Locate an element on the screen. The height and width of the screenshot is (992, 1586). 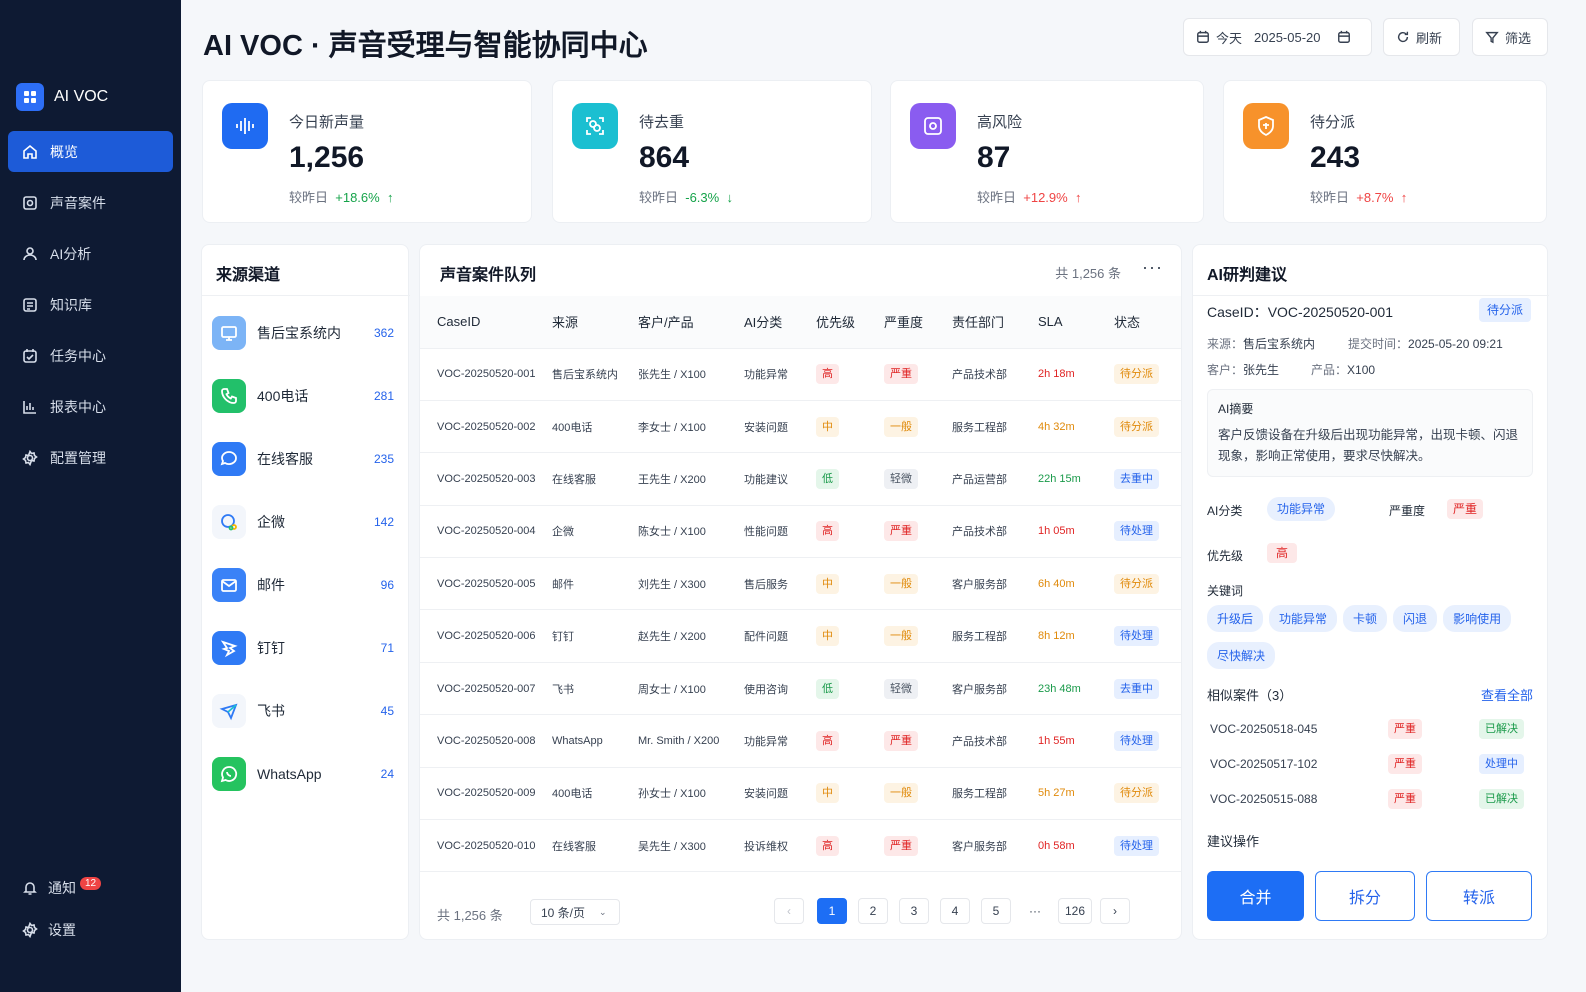
stat-card-high-risk: 高风险 87 较昨日 +12.9% ↑ is located at coordinates (1047, 151).